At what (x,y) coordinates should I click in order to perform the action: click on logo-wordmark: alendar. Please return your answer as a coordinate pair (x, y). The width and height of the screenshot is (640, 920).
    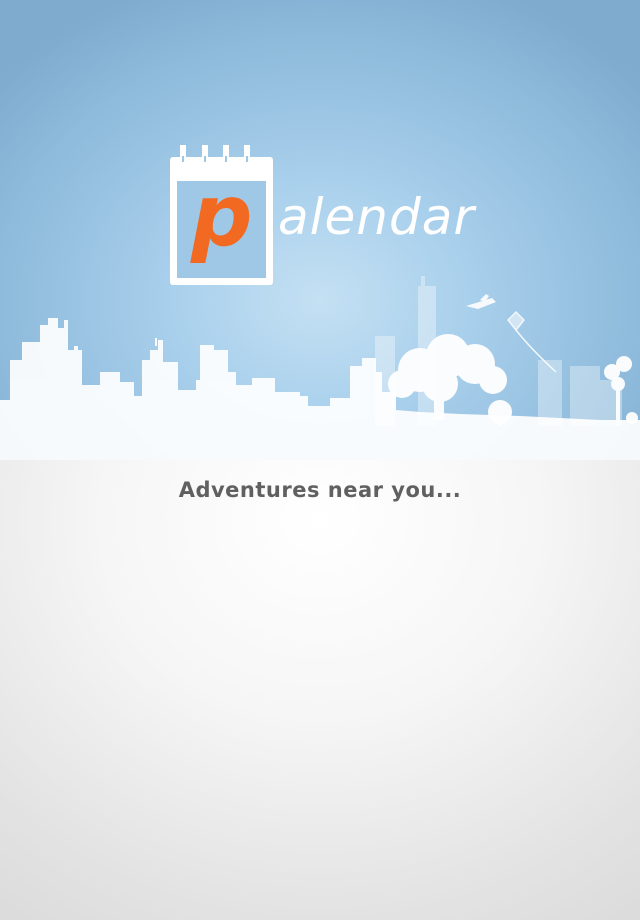
    Looking at the image, I should click on (376, 217).